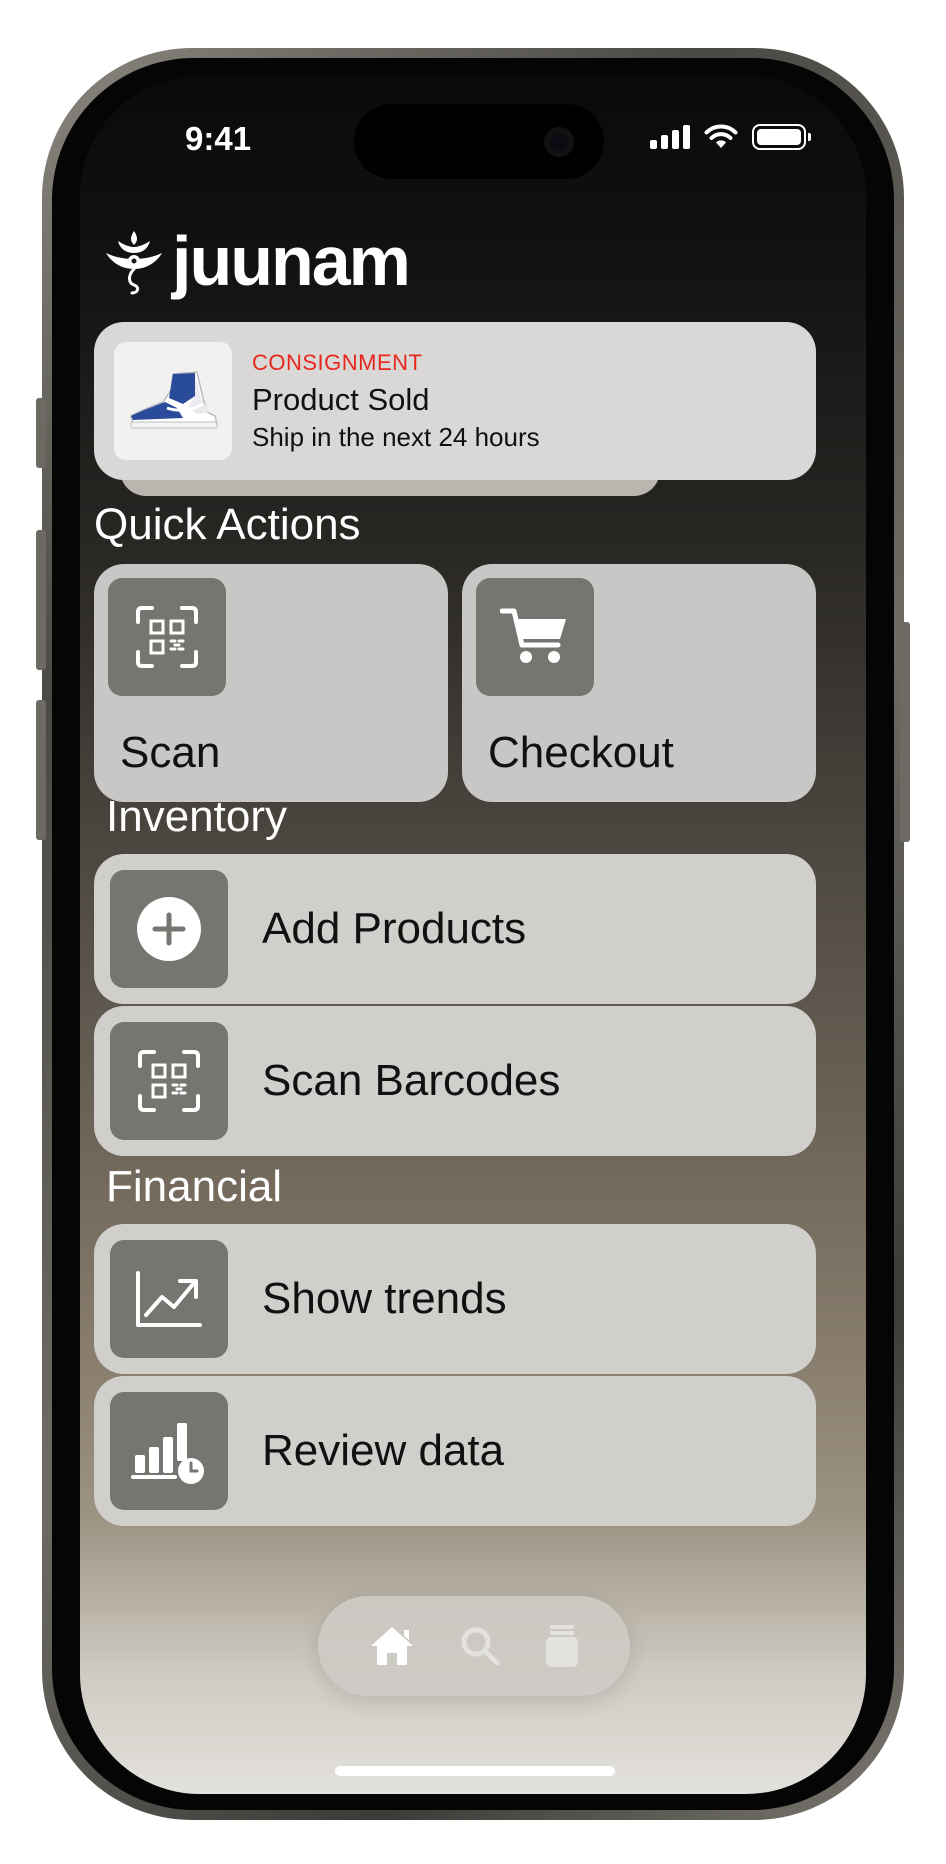  Describe the element at coordinates (581, 752) in the screenshot. I see `quick-action-label: Checkout` at that location.